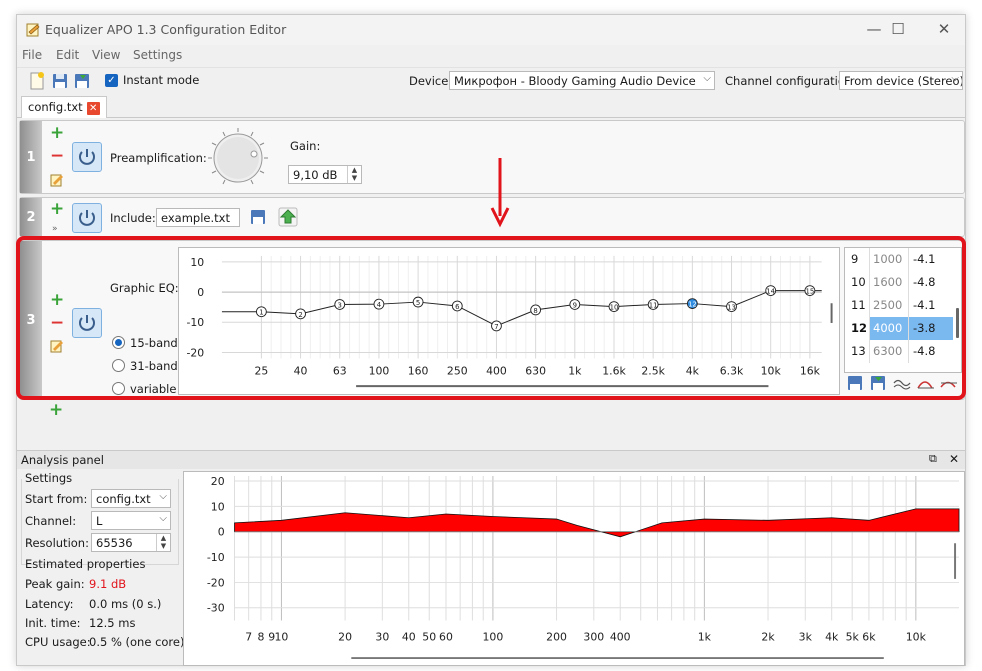 This screenshot has height=671, width=982. Describe the element at coordinates (131, 498) in the screenshot. I see `start-from-select: config.txt ⌵` at that location.